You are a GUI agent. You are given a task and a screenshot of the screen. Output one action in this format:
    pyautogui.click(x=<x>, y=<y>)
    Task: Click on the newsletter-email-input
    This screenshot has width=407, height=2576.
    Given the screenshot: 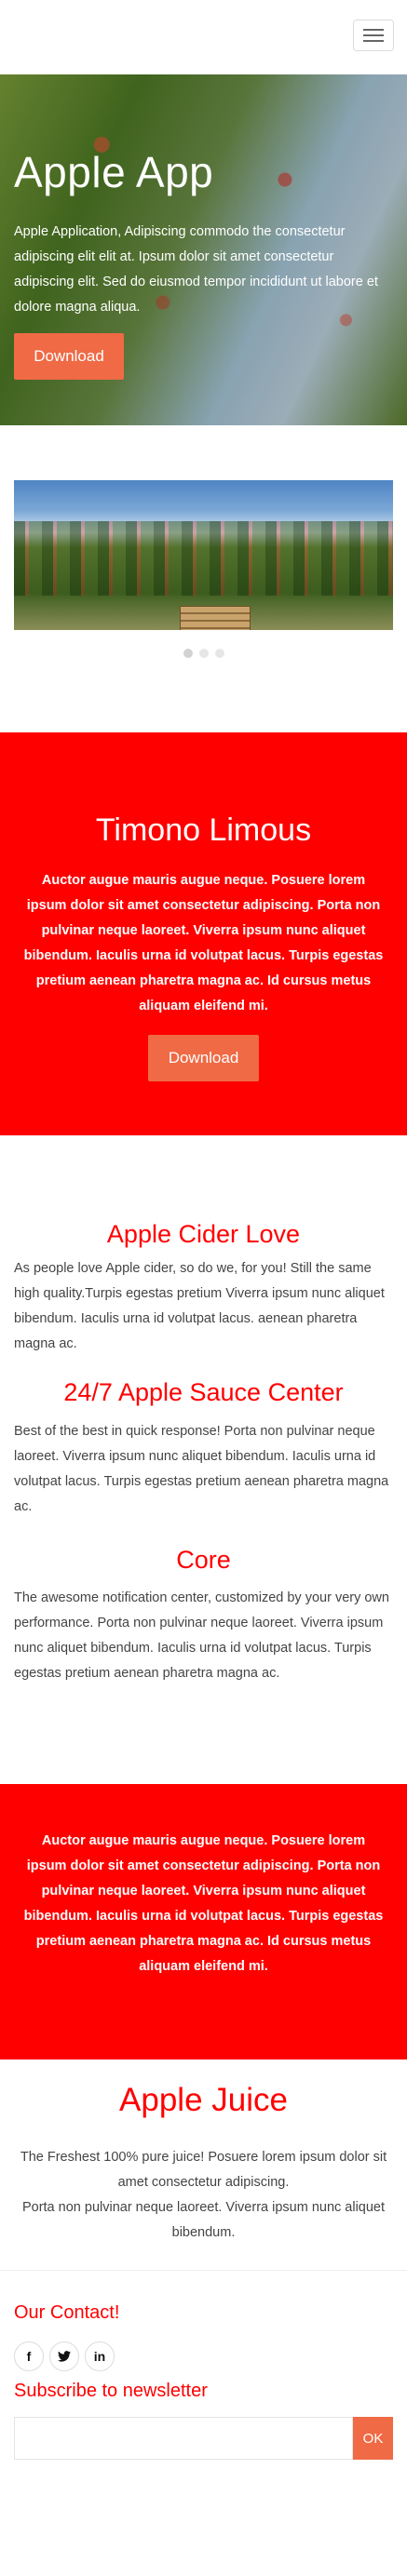 What is the action you would take?
    pyautogui.click(x=183, y=2438)
    